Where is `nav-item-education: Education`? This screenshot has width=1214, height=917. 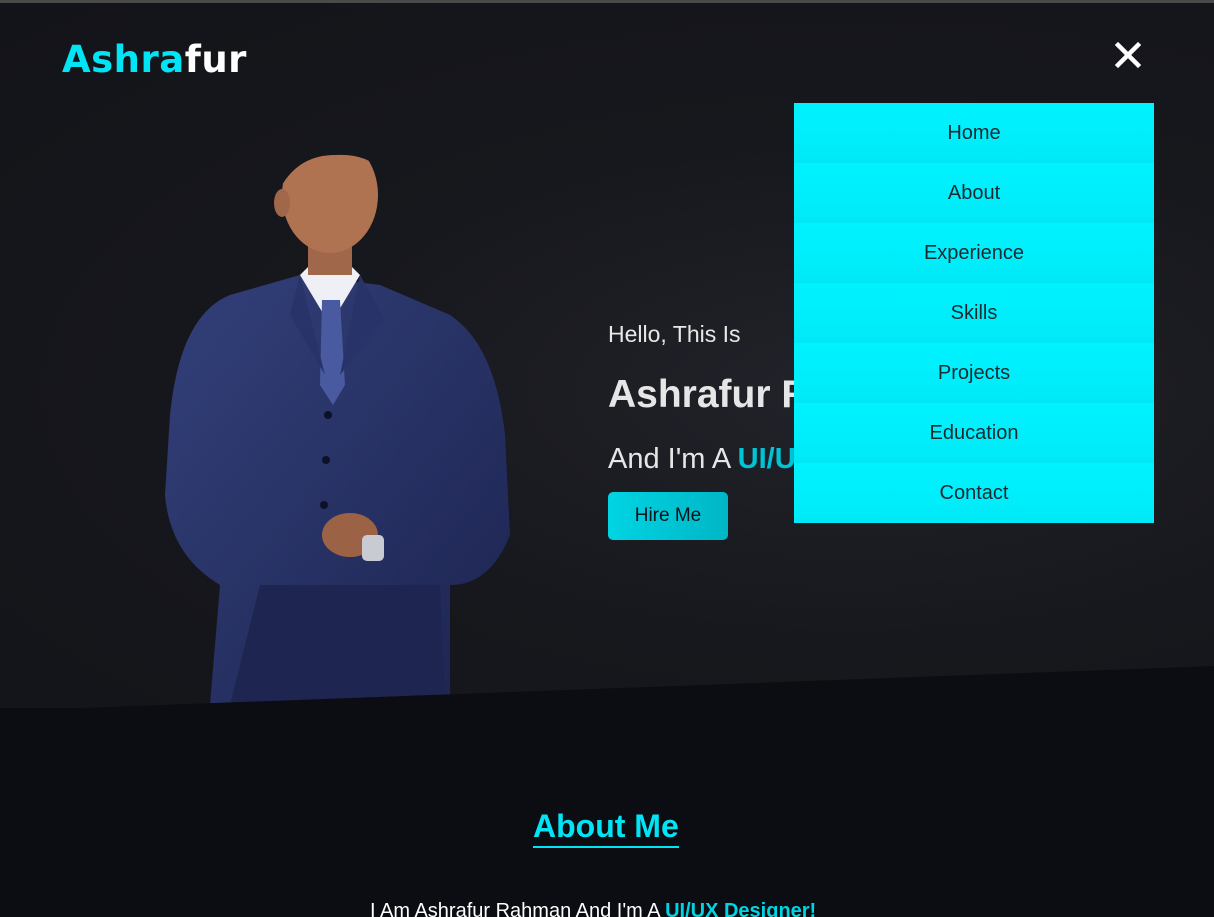
nav-item-education: Education is located at coordinates (974, 433).